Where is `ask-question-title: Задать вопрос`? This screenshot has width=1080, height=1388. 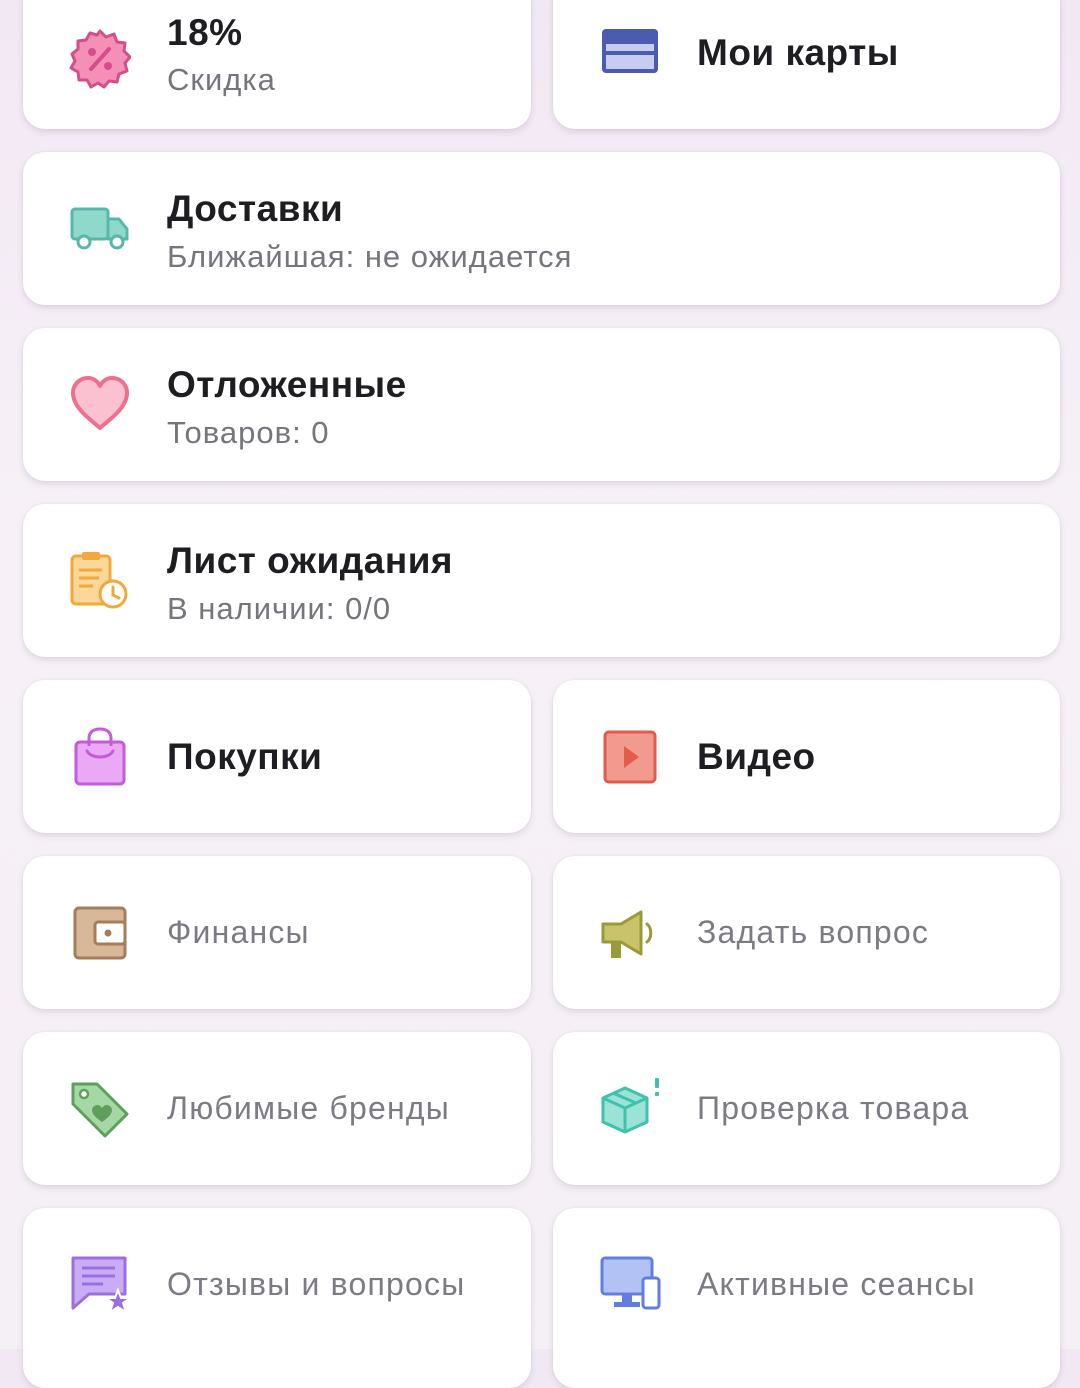
ask-question-title: Задать вопрос is located at coordinates (813, 932).